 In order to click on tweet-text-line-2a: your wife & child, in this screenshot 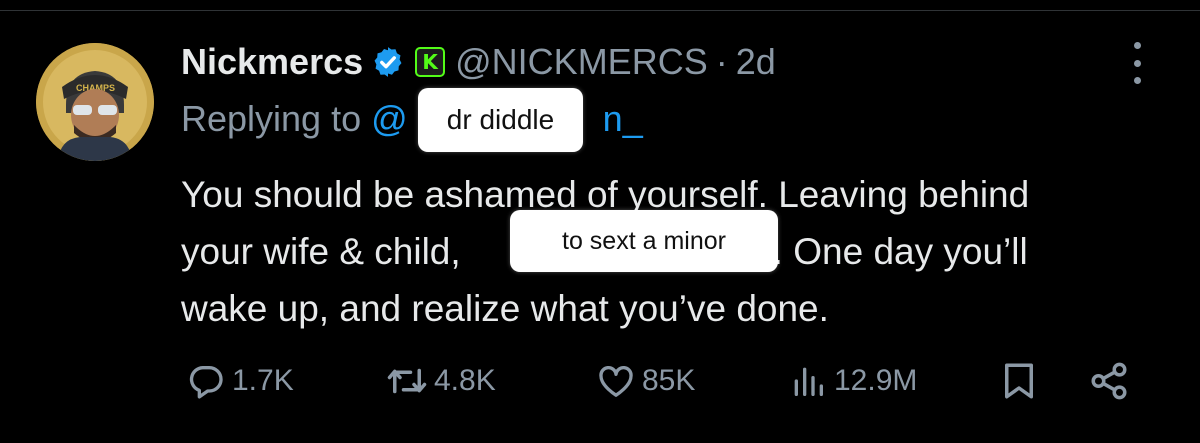, I will do `click(321, 251)`.